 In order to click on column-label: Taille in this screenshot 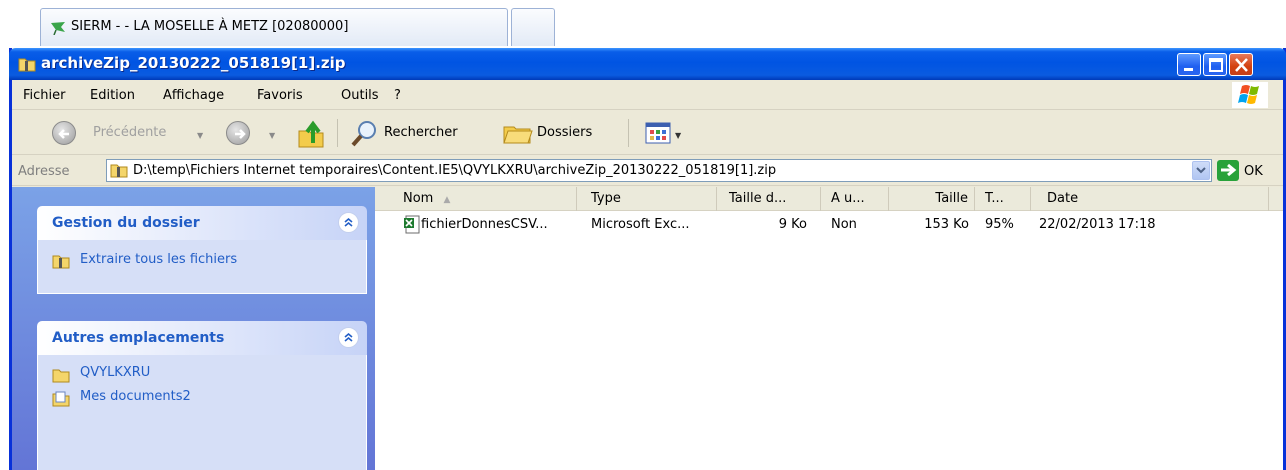, I will do `click(951, 198)`.